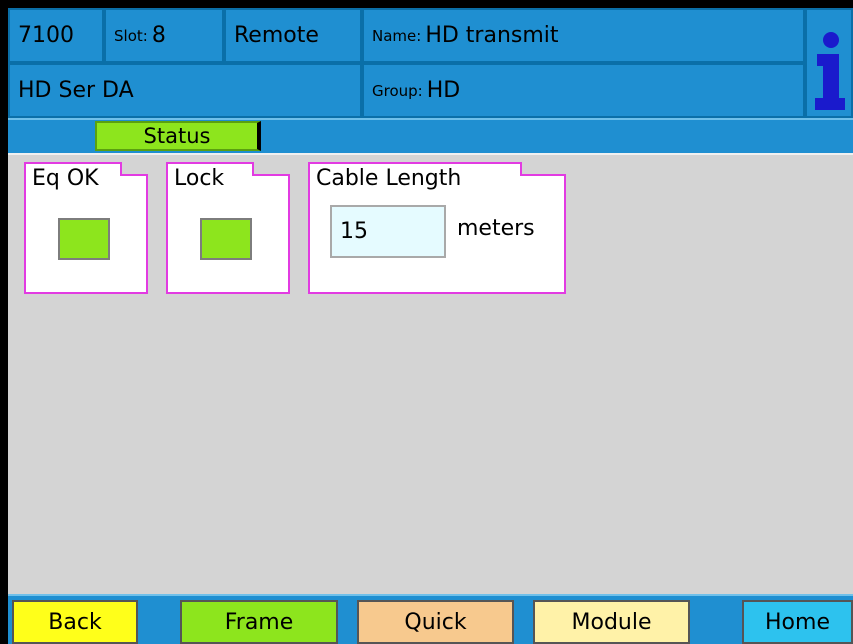 This screenshot has width=853, height=644. Describe the element at coordinates (65, 178) in the screenshot. I see `eq-ok-label: Eq OK` at that location.